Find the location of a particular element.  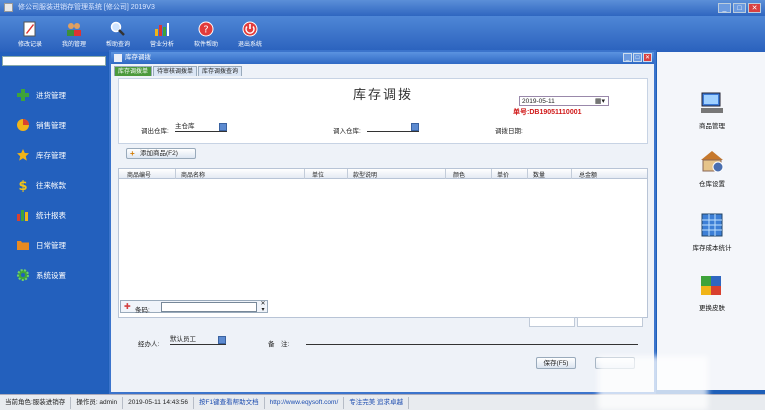

nav-list: 进货管理 销售管理 库存管理 $ 往来帐款 统计报表 日常管理 系统设置 is located at coordinates (54, 185).